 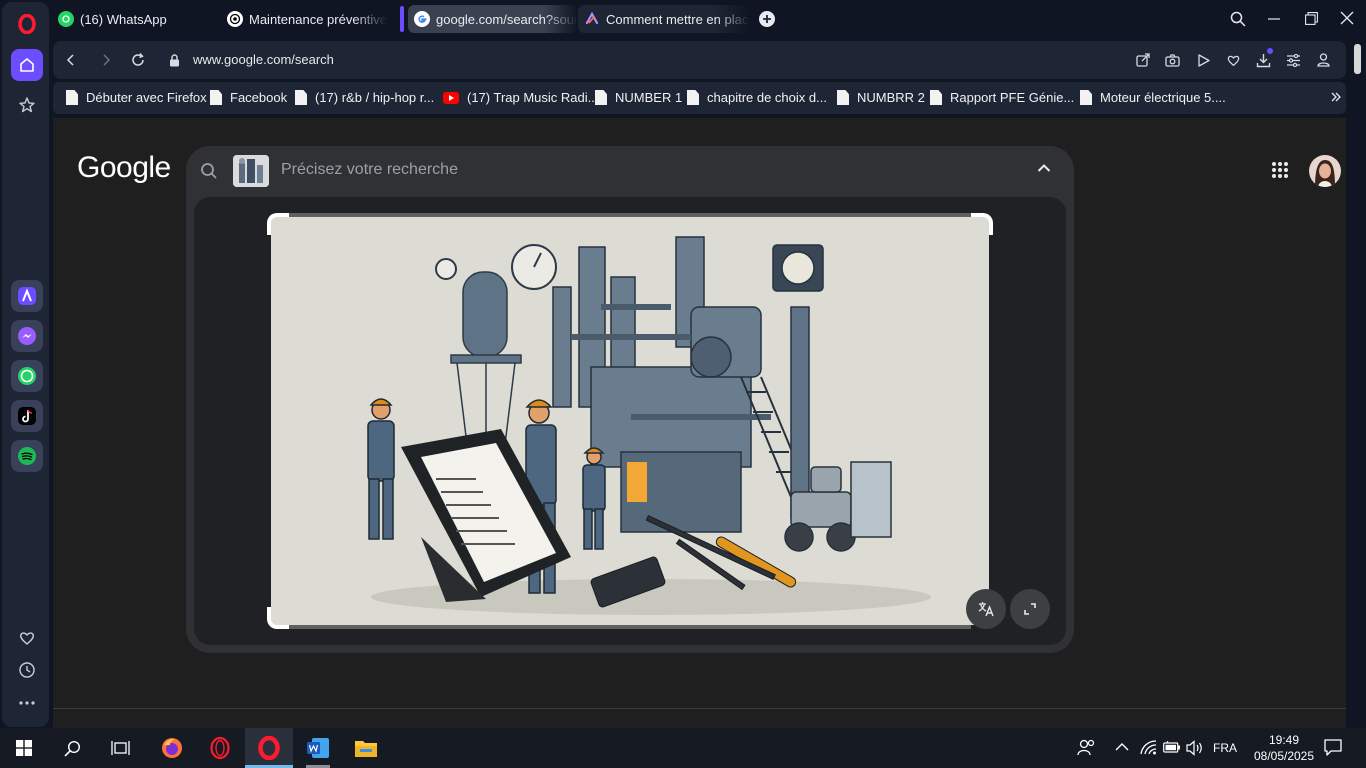 I want to click on star-icon, so click(x=27, y=105).